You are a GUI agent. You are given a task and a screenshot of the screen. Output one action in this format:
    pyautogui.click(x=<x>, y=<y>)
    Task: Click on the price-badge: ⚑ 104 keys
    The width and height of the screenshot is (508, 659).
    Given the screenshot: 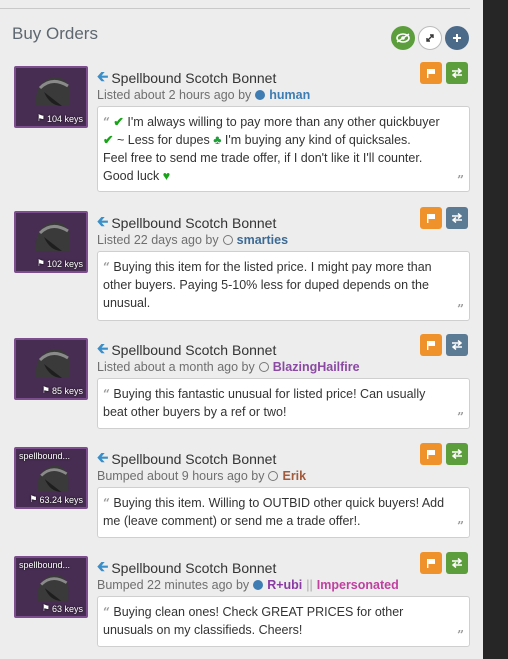 What is the action you would take?
    pyautogui.click(x=59, y=118)
    